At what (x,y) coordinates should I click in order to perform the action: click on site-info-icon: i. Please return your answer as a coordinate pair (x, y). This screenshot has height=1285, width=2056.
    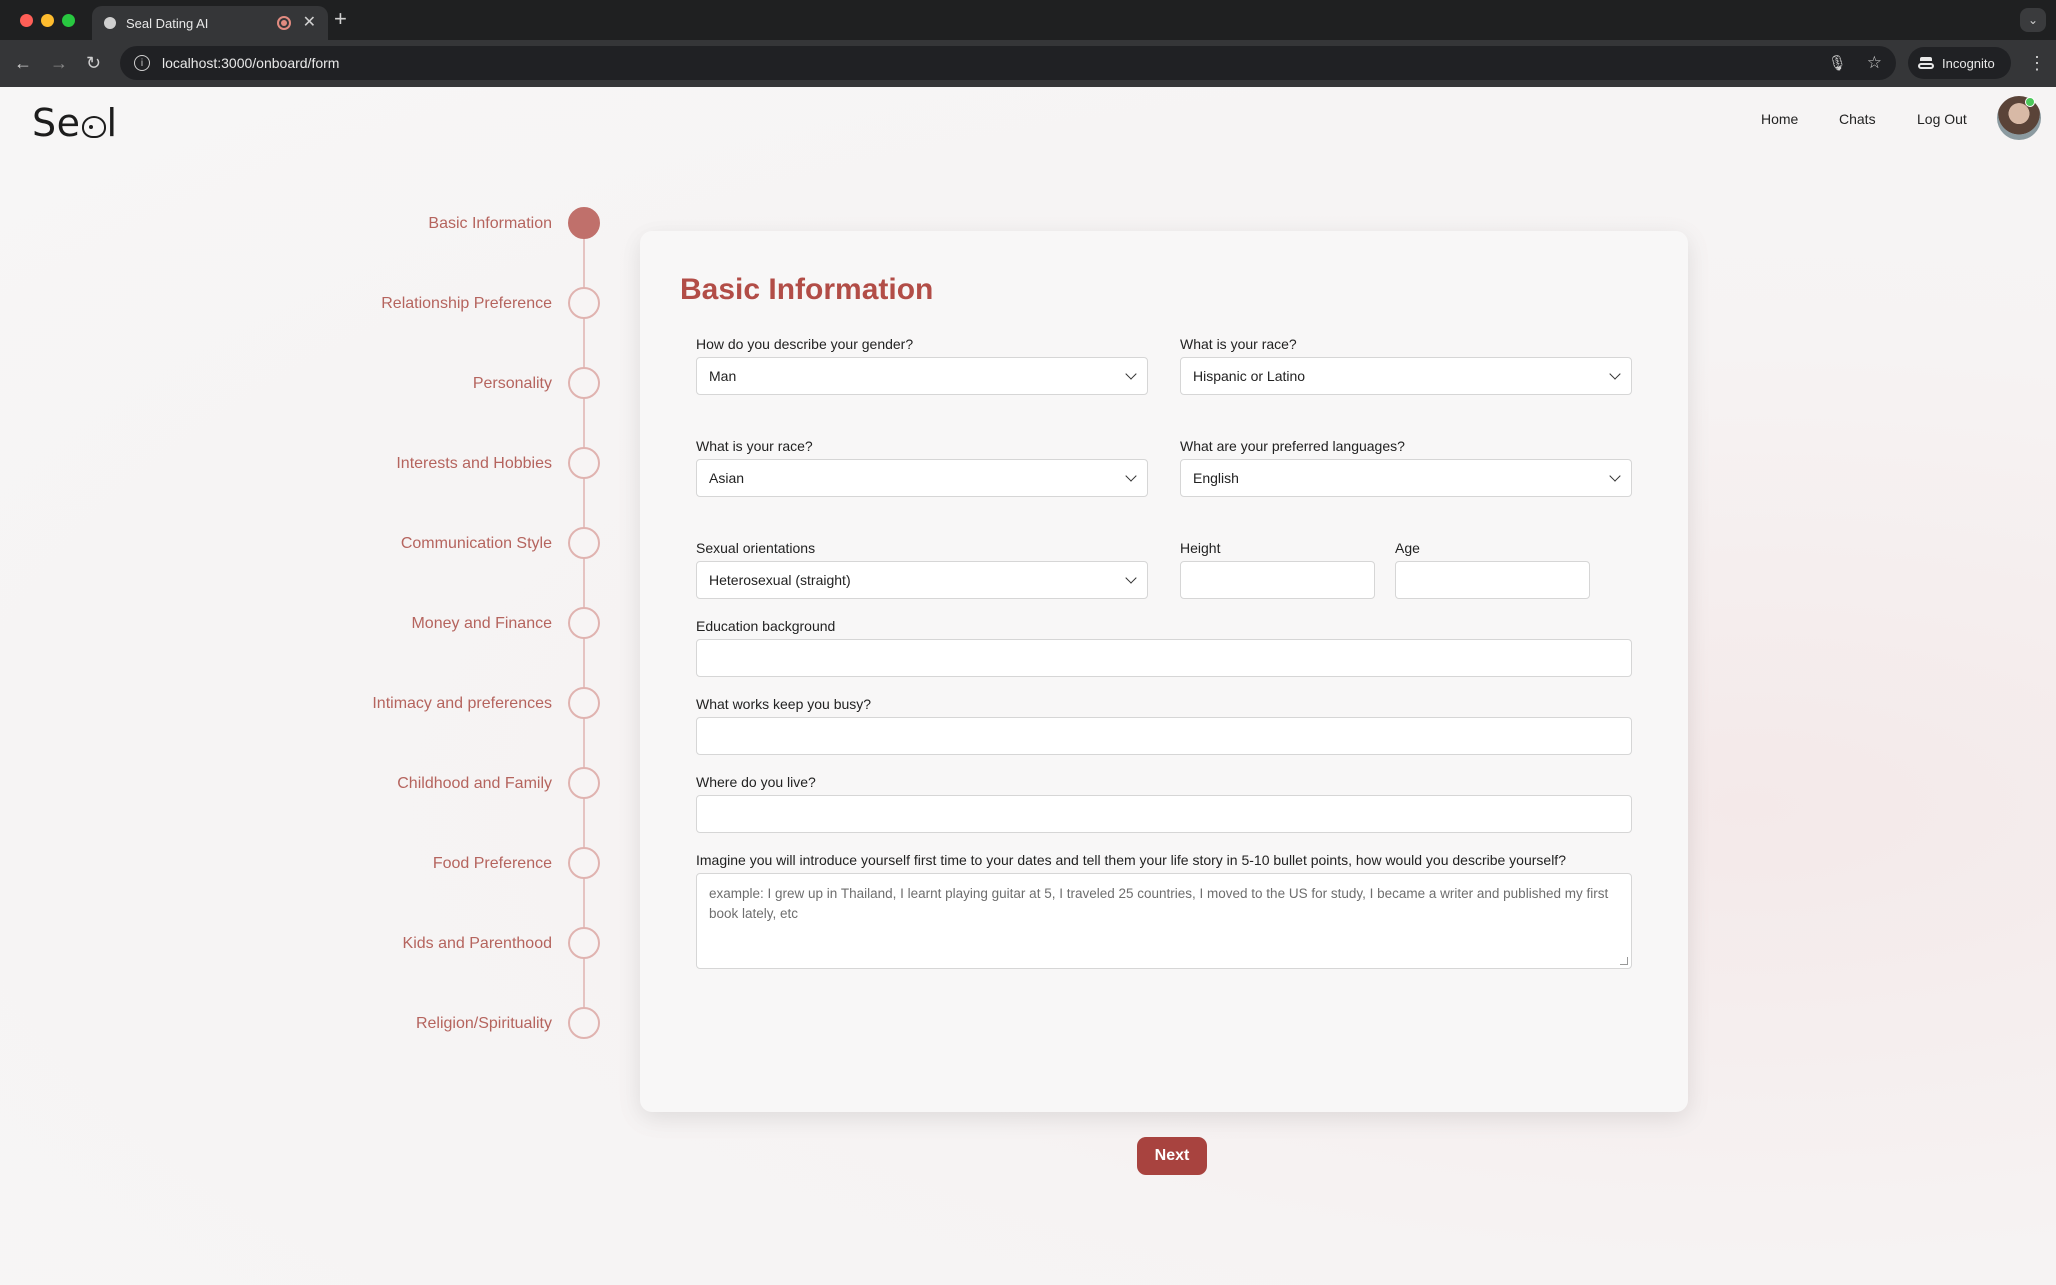
    Looking at the image, I should click on (142, 63).